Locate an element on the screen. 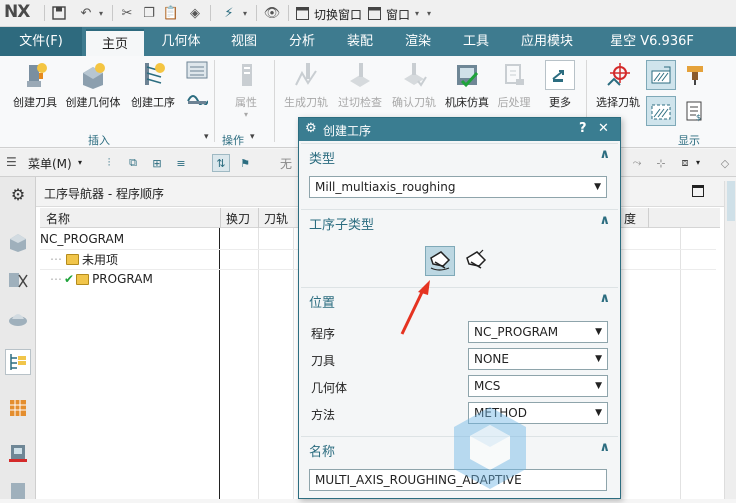 This screenshot has width=736, height=503. switch-window-icon is located at coordinates (302, 13).